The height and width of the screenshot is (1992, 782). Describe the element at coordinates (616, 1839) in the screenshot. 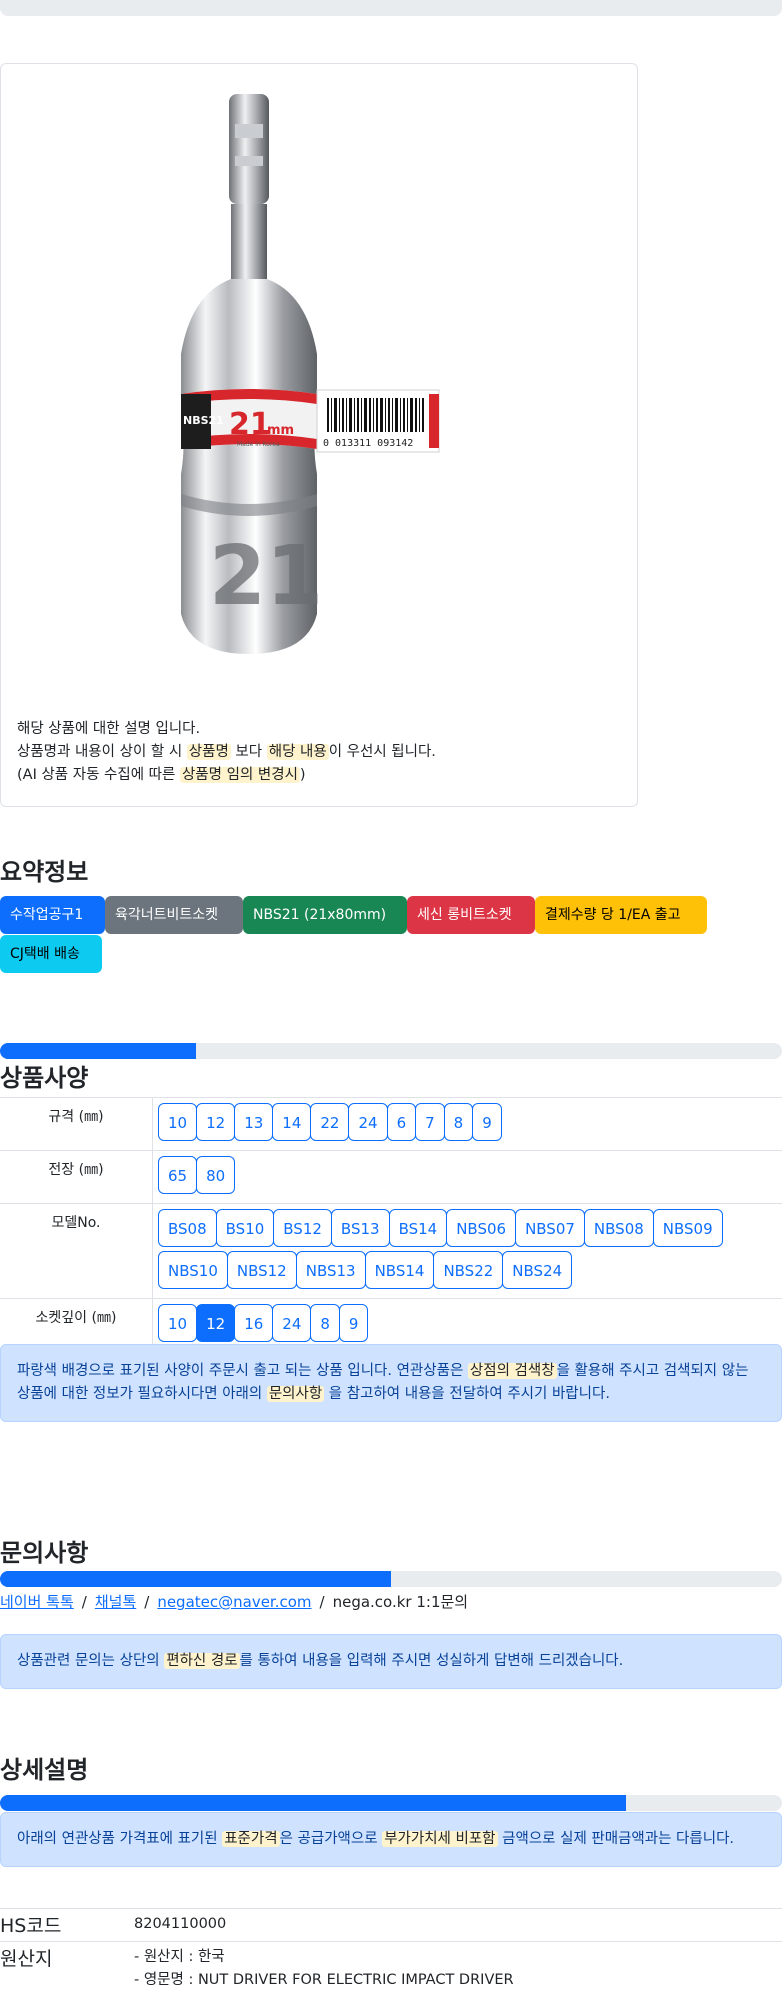

I see `notice-text: 금액으로 실제 판매금액과는 다릅니다.` at that location.